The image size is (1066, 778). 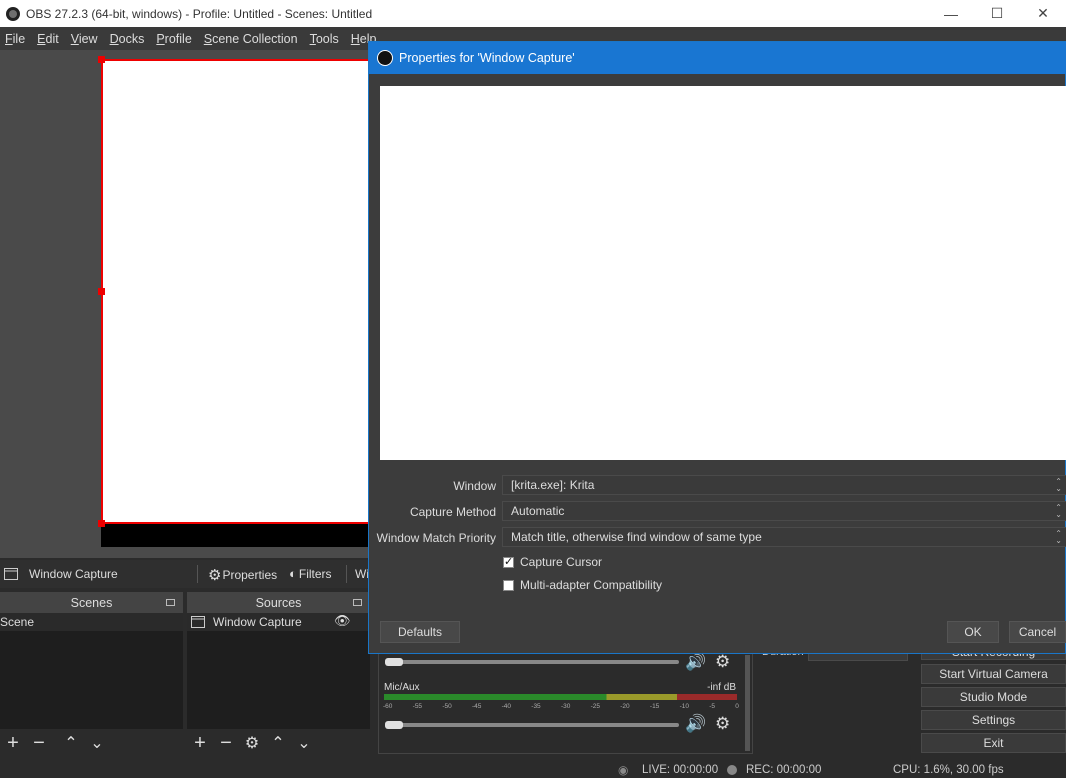 I want to click on capture-method-label: Capture Method, so click(x=452, y=512).